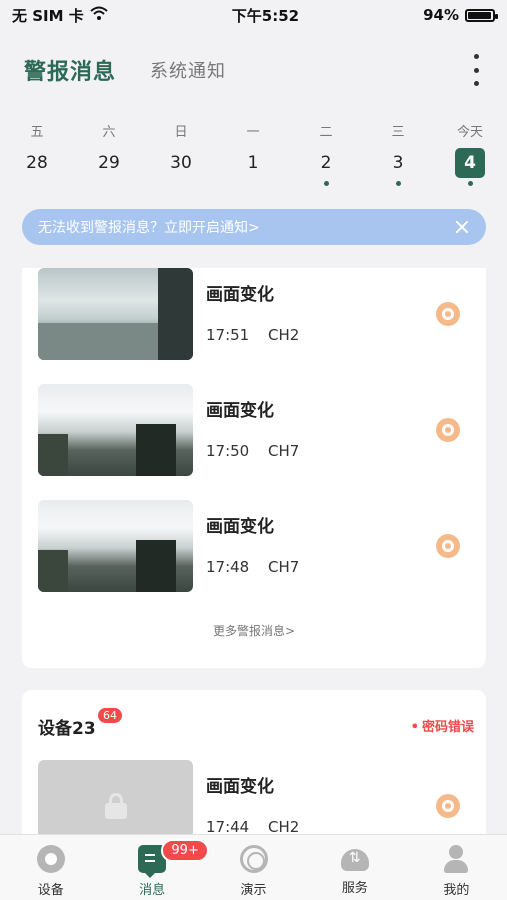 This screenshot has height=900, width=507. What do you see at coordinates (398, 163) in the screenshot?
I see `date-label: 3` at bounding box center [398, 163].